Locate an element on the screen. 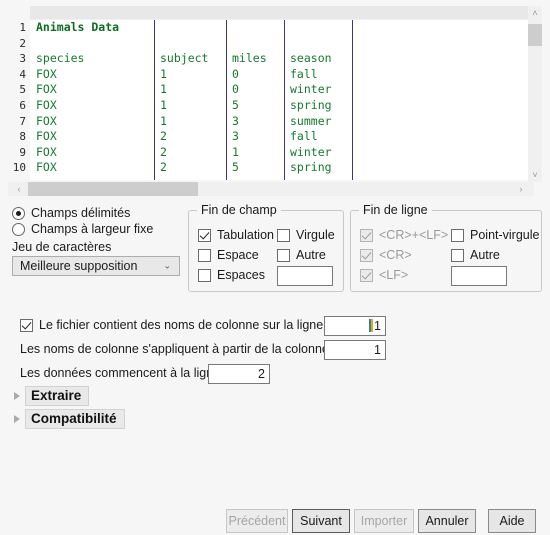 This screenshot has height=535, width=550. line-number: 3 is located at coordinates (22, 59).